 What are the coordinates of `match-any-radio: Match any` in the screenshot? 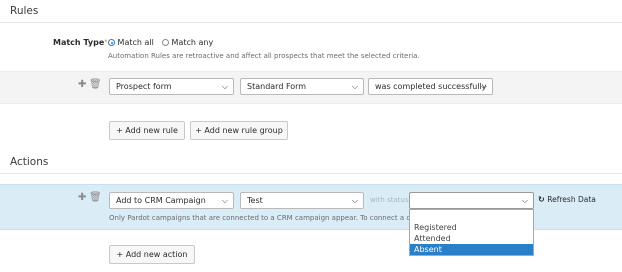 It's located at (187, 42).